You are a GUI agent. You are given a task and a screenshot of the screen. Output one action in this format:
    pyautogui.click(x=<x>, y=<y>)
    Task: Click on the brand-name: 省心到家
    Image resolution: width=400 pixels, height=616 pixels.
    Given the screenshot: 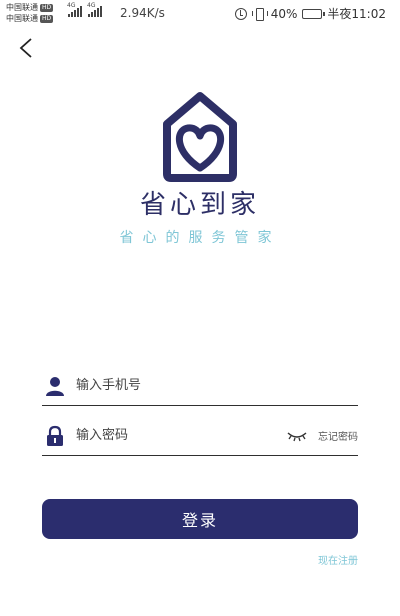 What is the action you would take?
    pyautogui.click(x=199, y=205)
    